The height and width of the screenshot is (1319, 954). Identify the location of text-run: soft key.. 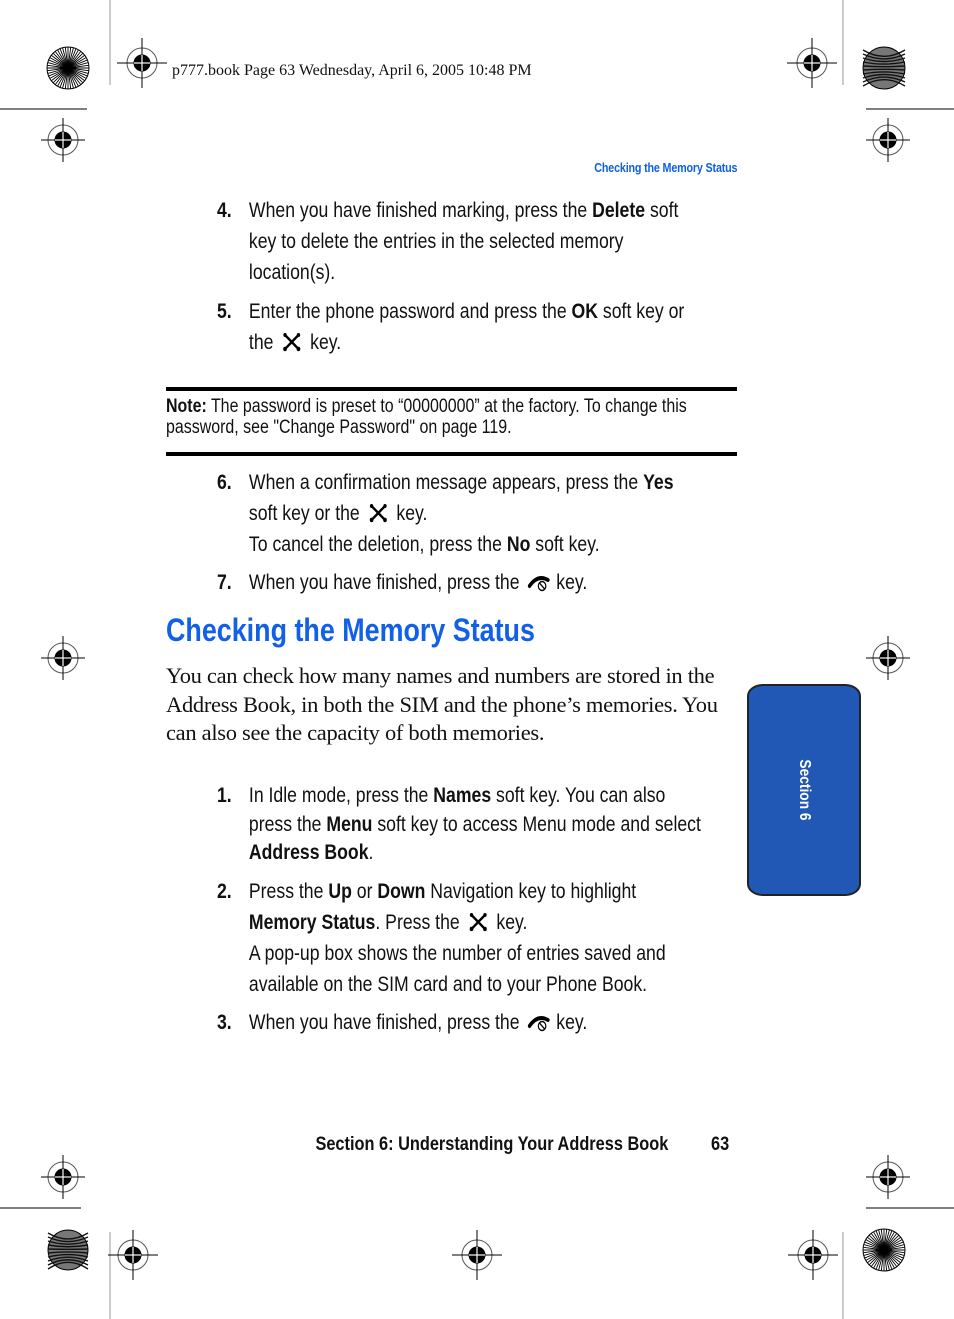
(565, 544).